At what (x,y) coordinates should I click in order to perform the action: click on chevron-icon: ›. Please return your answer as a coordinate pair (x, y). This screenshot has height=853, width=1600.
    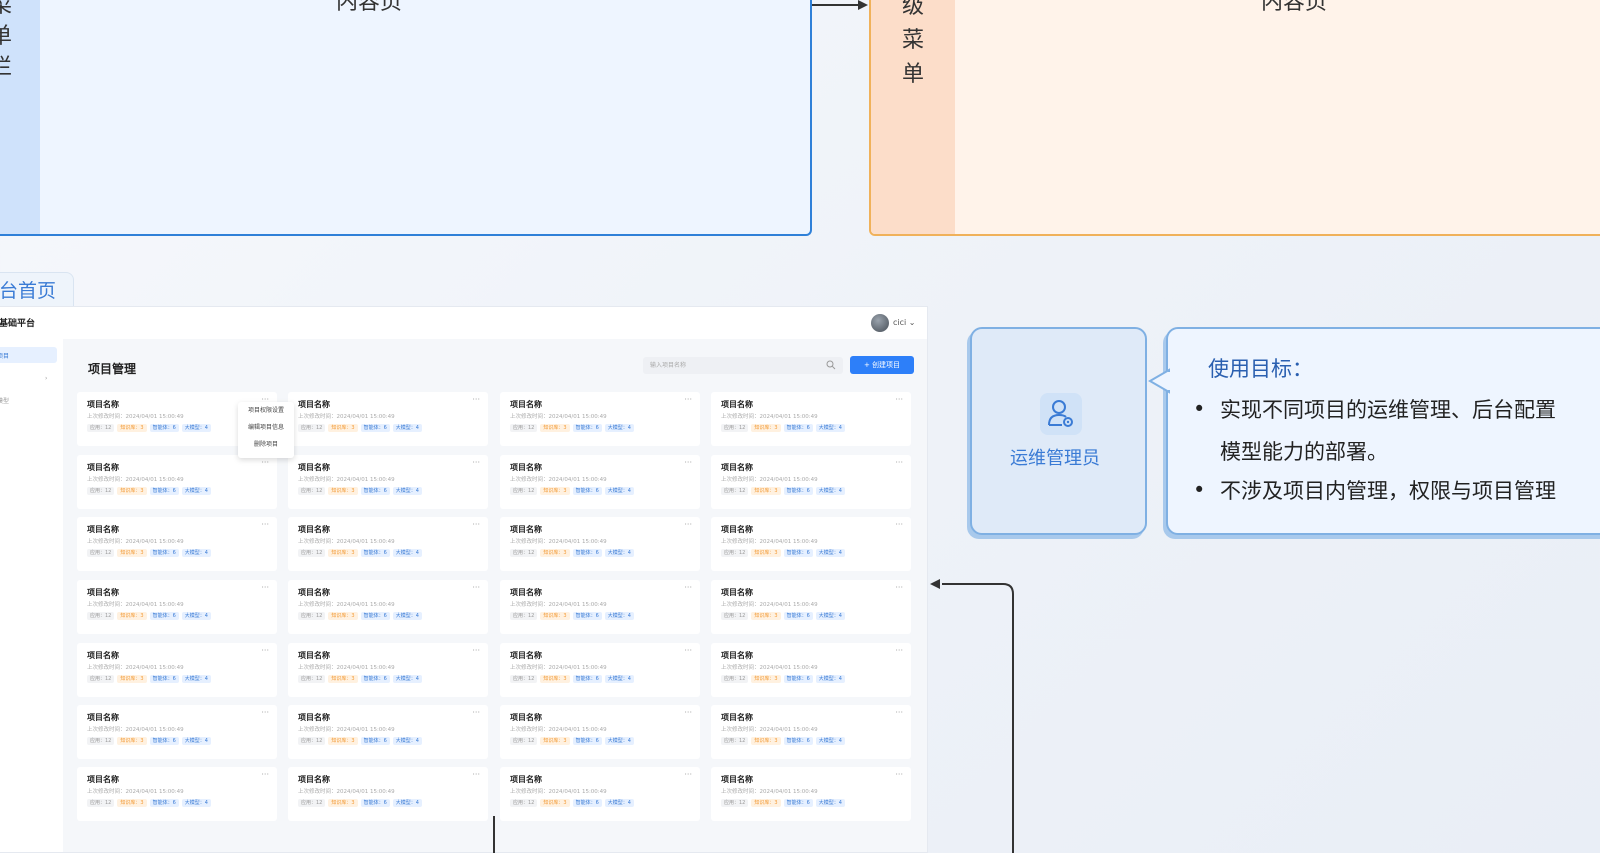
    Looking at the image, I should click on (46, 378).